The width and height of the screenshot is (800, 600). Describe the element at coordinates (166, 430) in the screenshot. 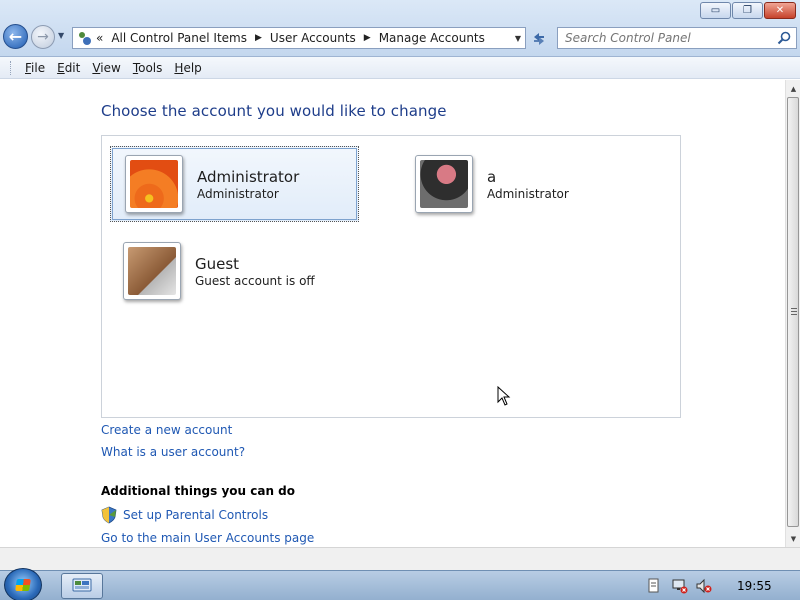

I see `create-account-link: Create a new account` at that location.